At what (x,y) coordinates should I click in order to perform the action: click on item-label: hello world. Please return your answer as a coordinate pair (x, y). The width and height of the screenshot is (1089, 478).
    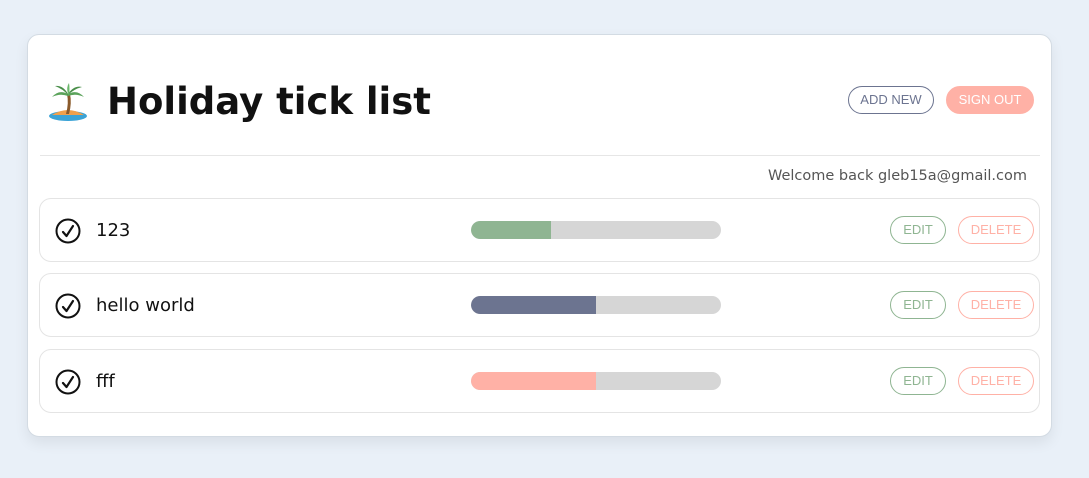
    Looking at the image, I should click on (145, 305).